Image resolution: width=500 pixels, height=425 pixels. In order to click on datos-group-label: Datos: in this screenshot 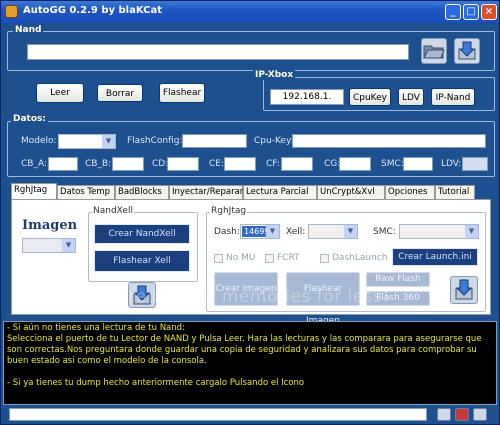, I will do `click(29, 119)`.